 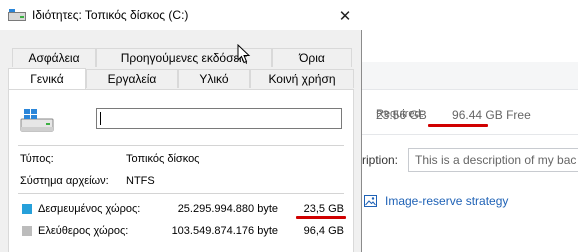 I want to click on tab-previous-versions-label: Προηγούμενες εκδόσεις, so click(x=184, y=58).